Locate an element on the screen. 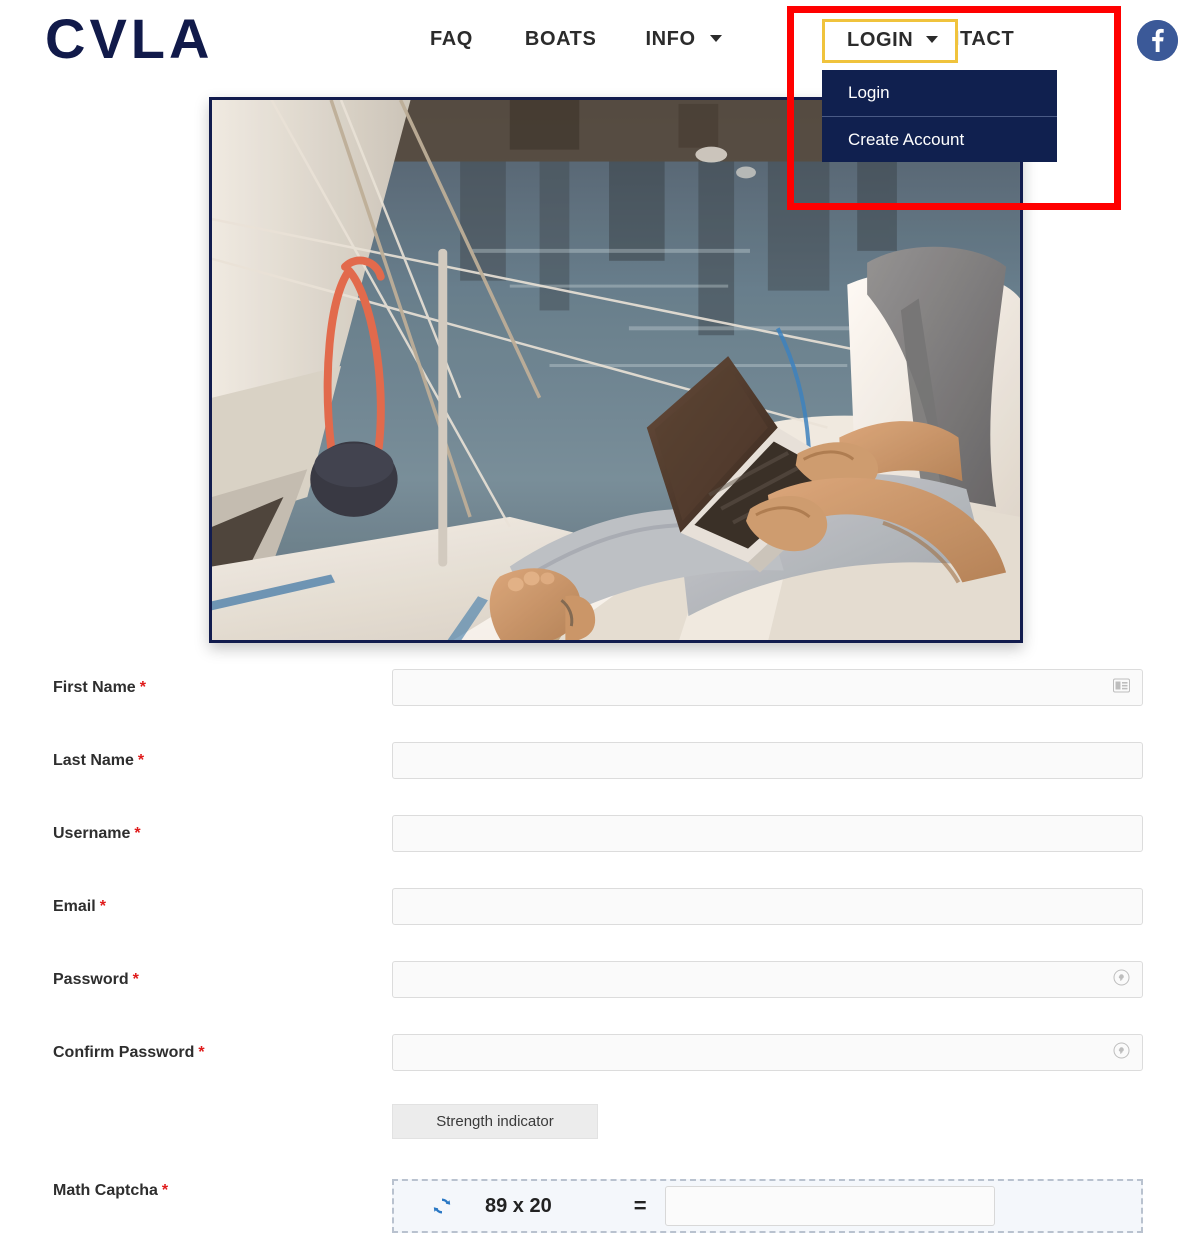  nav-item-boats: BOATS is located at coordinates (561, 39).